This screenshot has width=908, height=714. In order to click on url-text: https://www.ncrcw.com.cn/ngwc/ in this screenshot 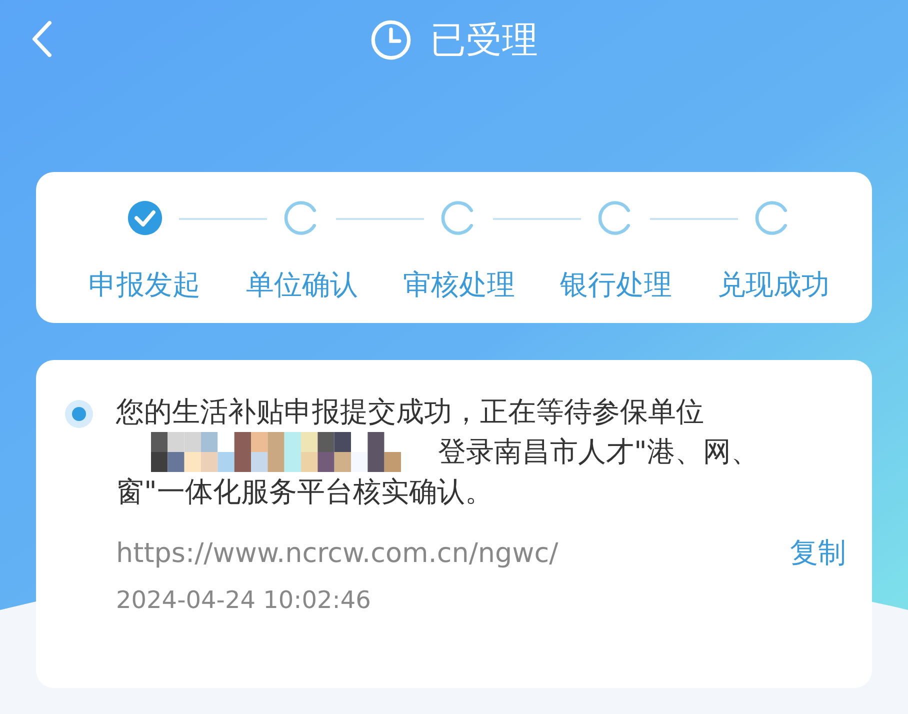, I will do `click(337, 553)`.